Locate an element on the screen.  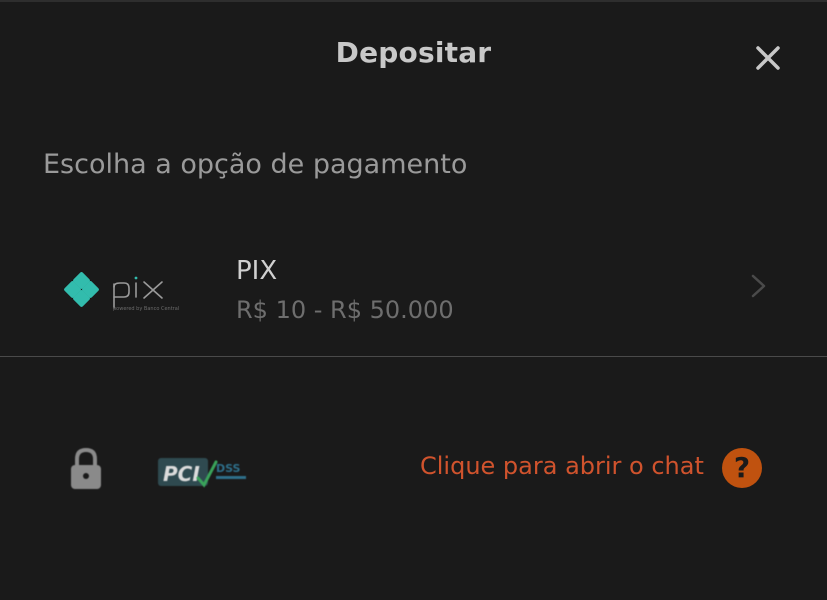
payment-option-prompt: Escolha a opção de pagamento is located at coordinates (255, 164).